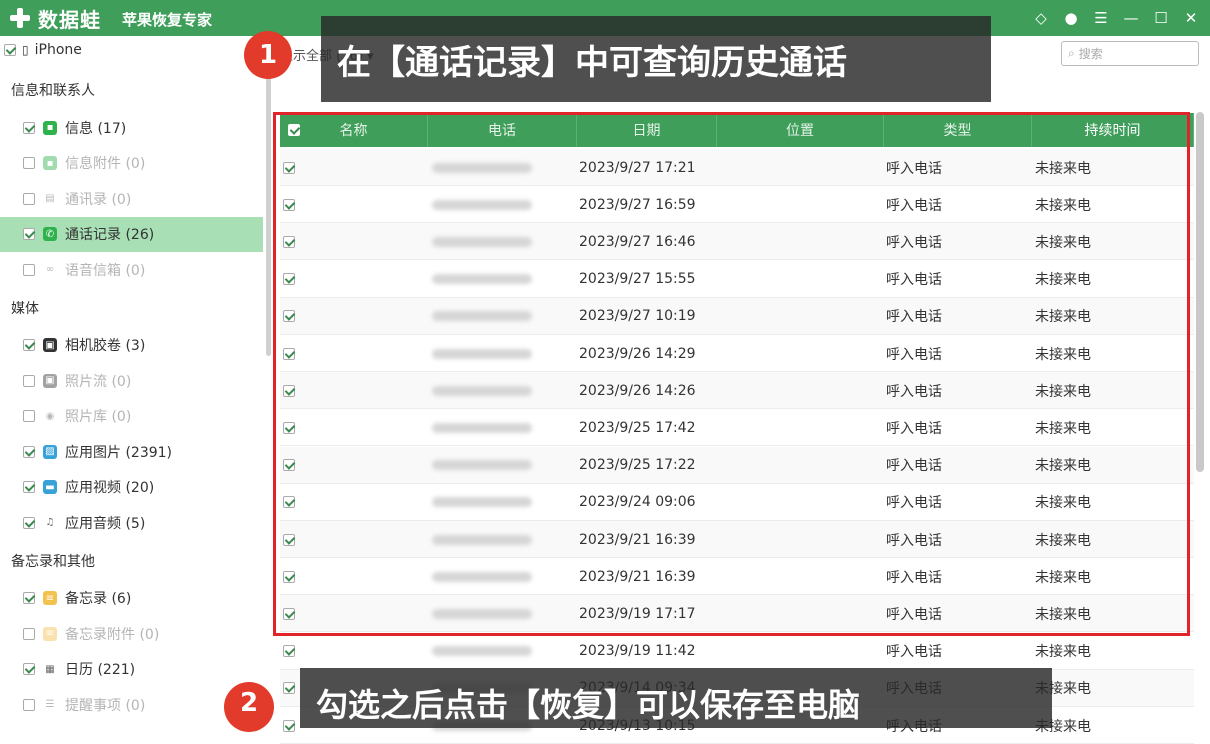 The image size is (1210, 744). Describe the element at coordinates (54, 18) in the screenshot. I see `app-logo: 数据蛙` at that location.